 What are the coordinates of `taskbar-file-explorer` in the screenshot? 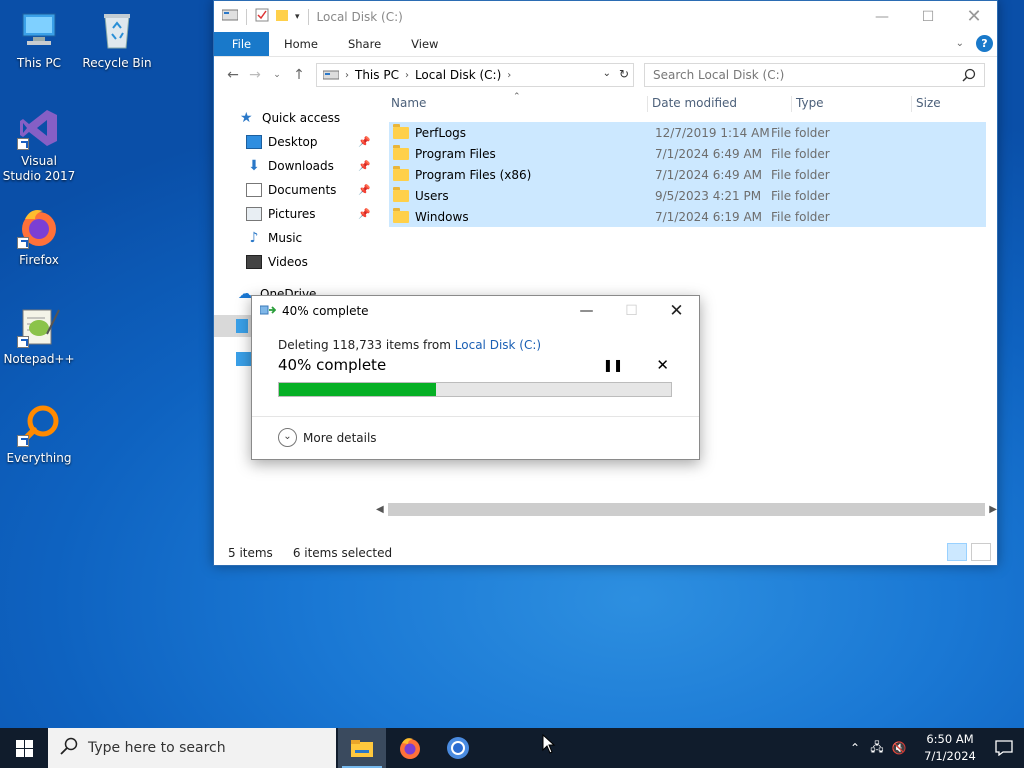 It's located at (362, 748).